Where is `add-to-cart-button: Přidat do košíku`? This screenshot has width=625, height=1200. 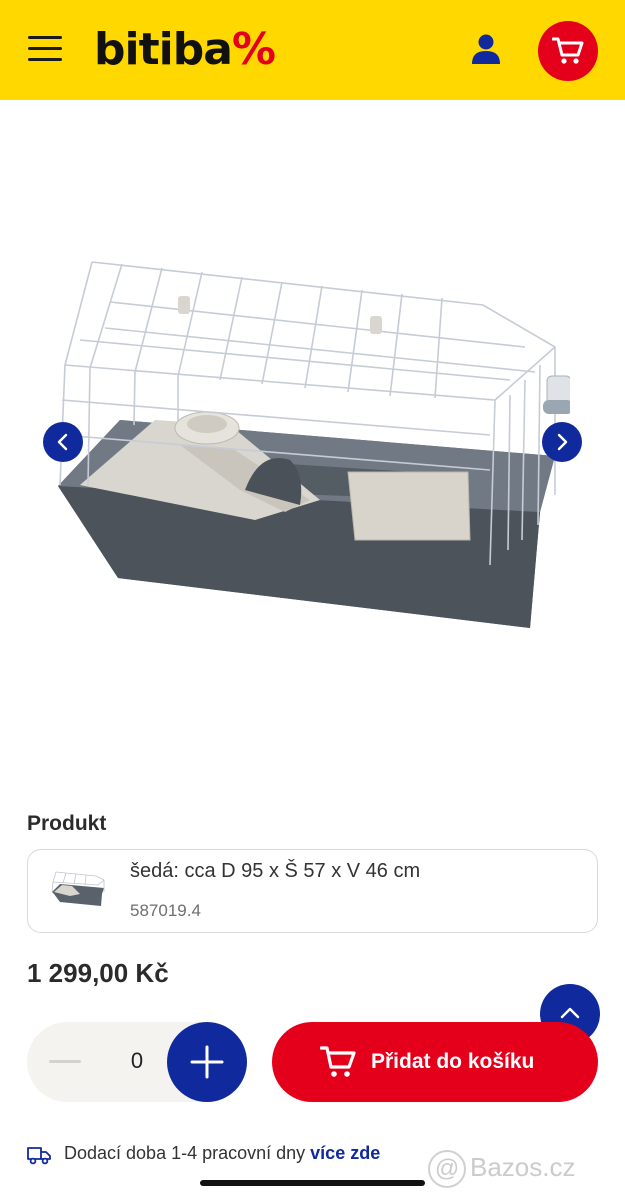
add-to-cart-button: Přidat do košíku is located at coordinates (435, 1062).